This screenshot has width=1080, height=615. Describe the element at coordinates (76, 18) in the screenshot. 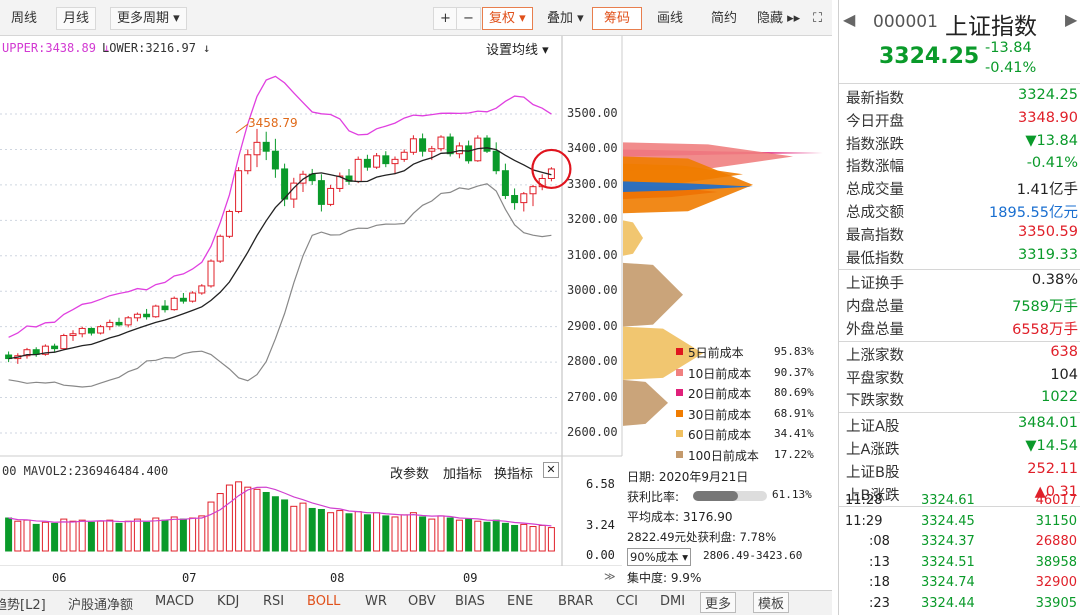

I see `period-monthly-button: 月线` at that location.